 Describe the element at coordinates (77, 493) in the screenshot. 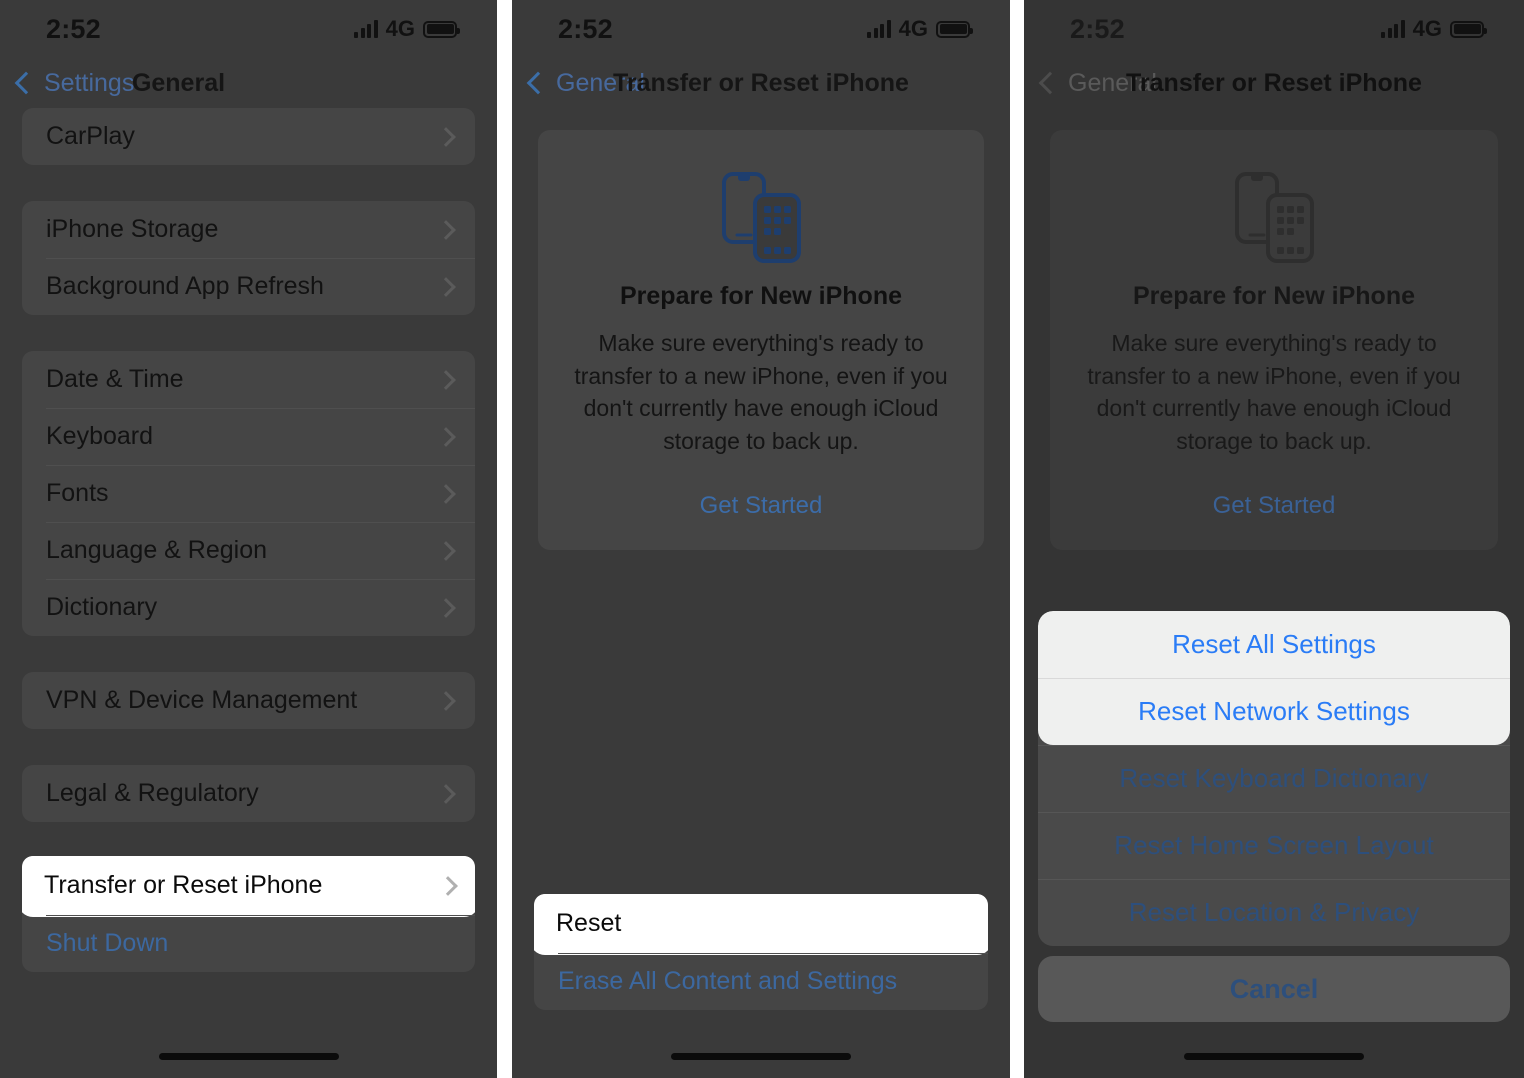

I see `row-label: Fonts` at that location.